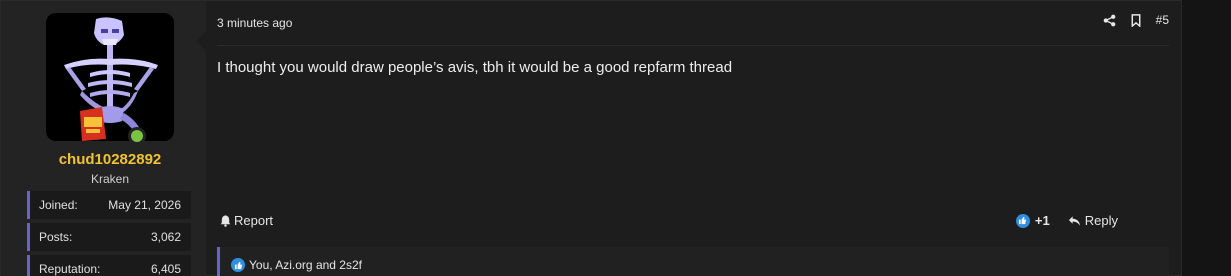  What do you see at coordinates (1101, 220) in the screenshot?
I see `reply-label: Reply` at bounding box center [1101, 220].